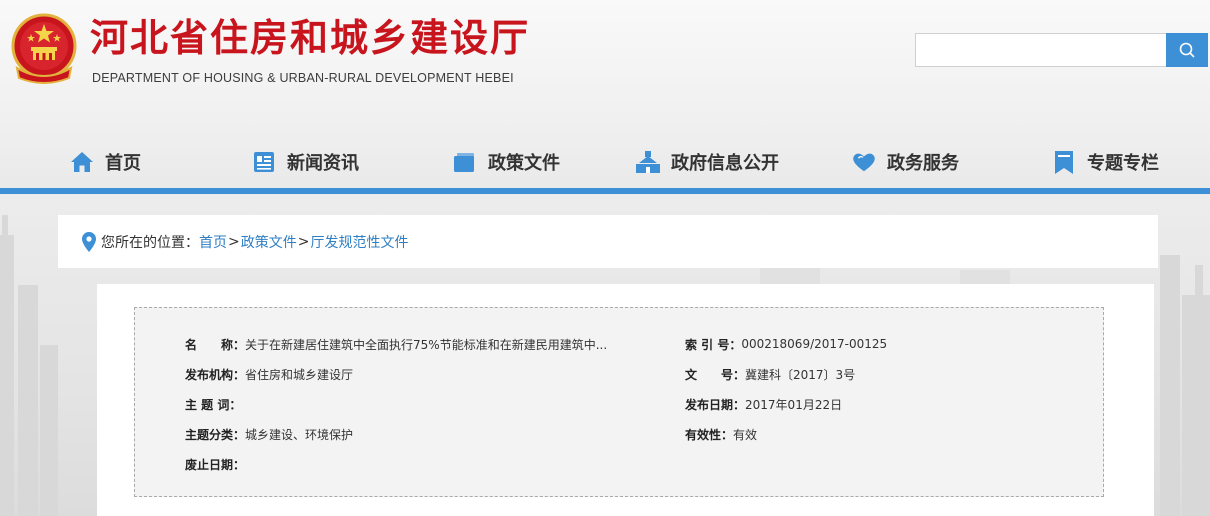  What do you see at coordinates (465, 162) in the screenshot?
I see `folder-icon` at bounding box center [465, 162].